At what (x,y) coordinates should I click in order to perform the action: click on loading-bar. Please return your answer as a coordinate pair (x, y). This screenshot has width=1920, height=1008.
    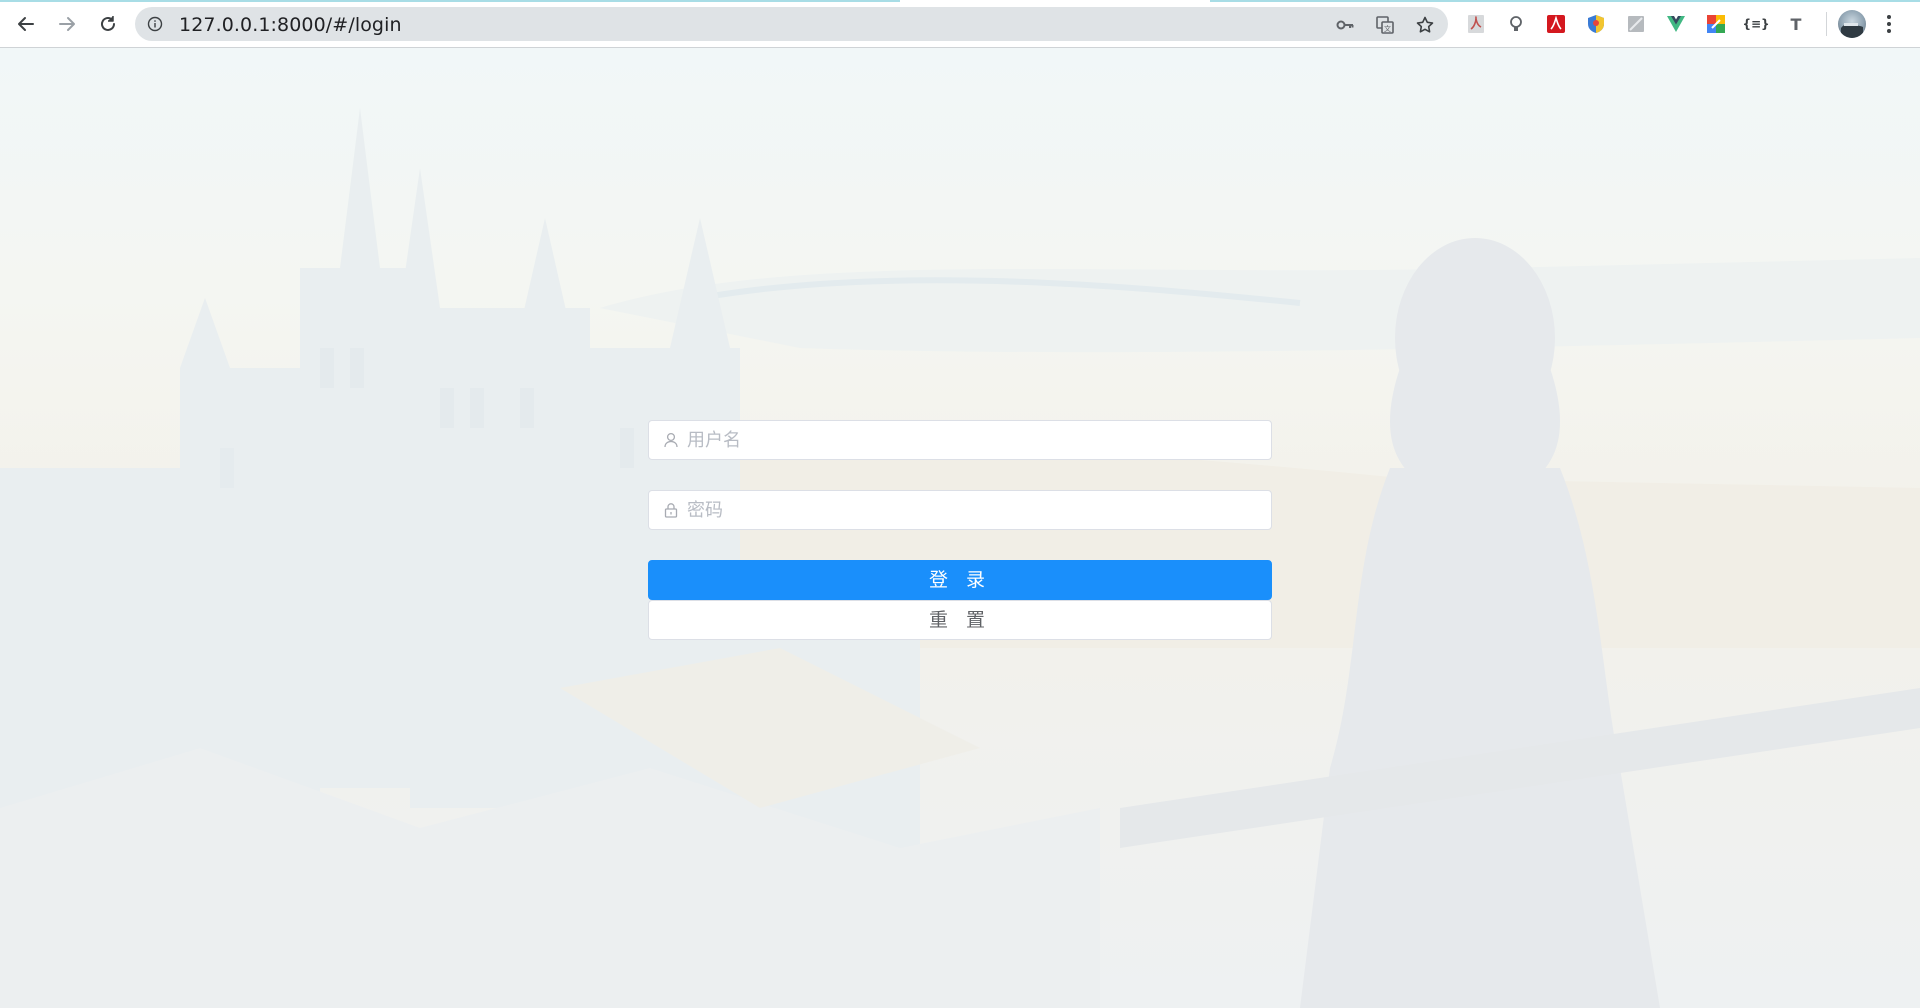
    Looking at the image, I should click on (450, 1).